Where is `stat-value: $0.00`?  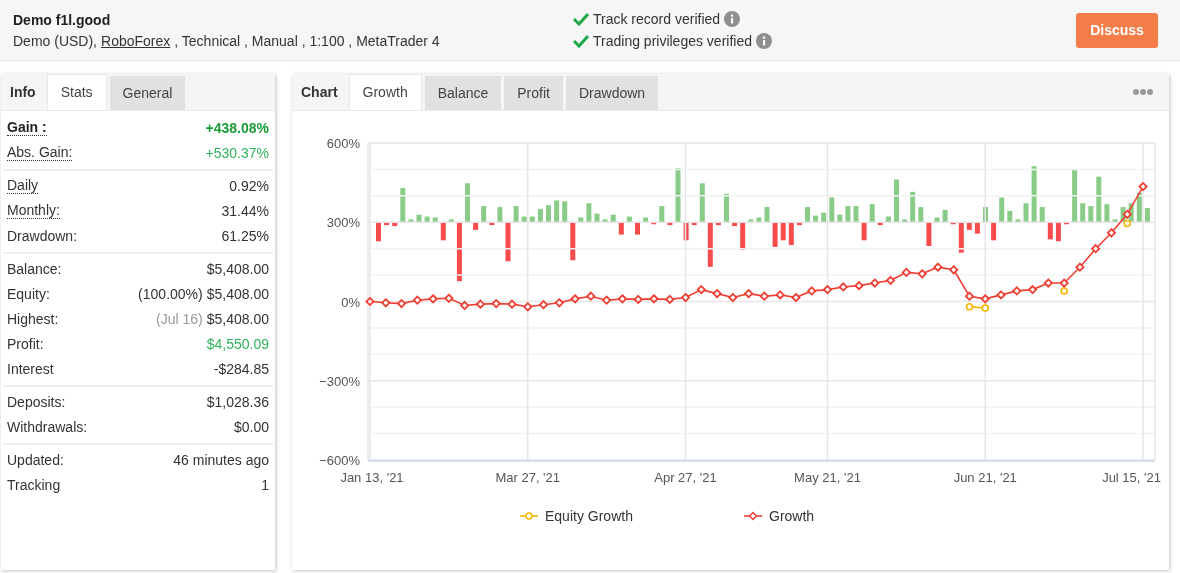 stat-value: $0.00 is located at coordinates (251, 427).